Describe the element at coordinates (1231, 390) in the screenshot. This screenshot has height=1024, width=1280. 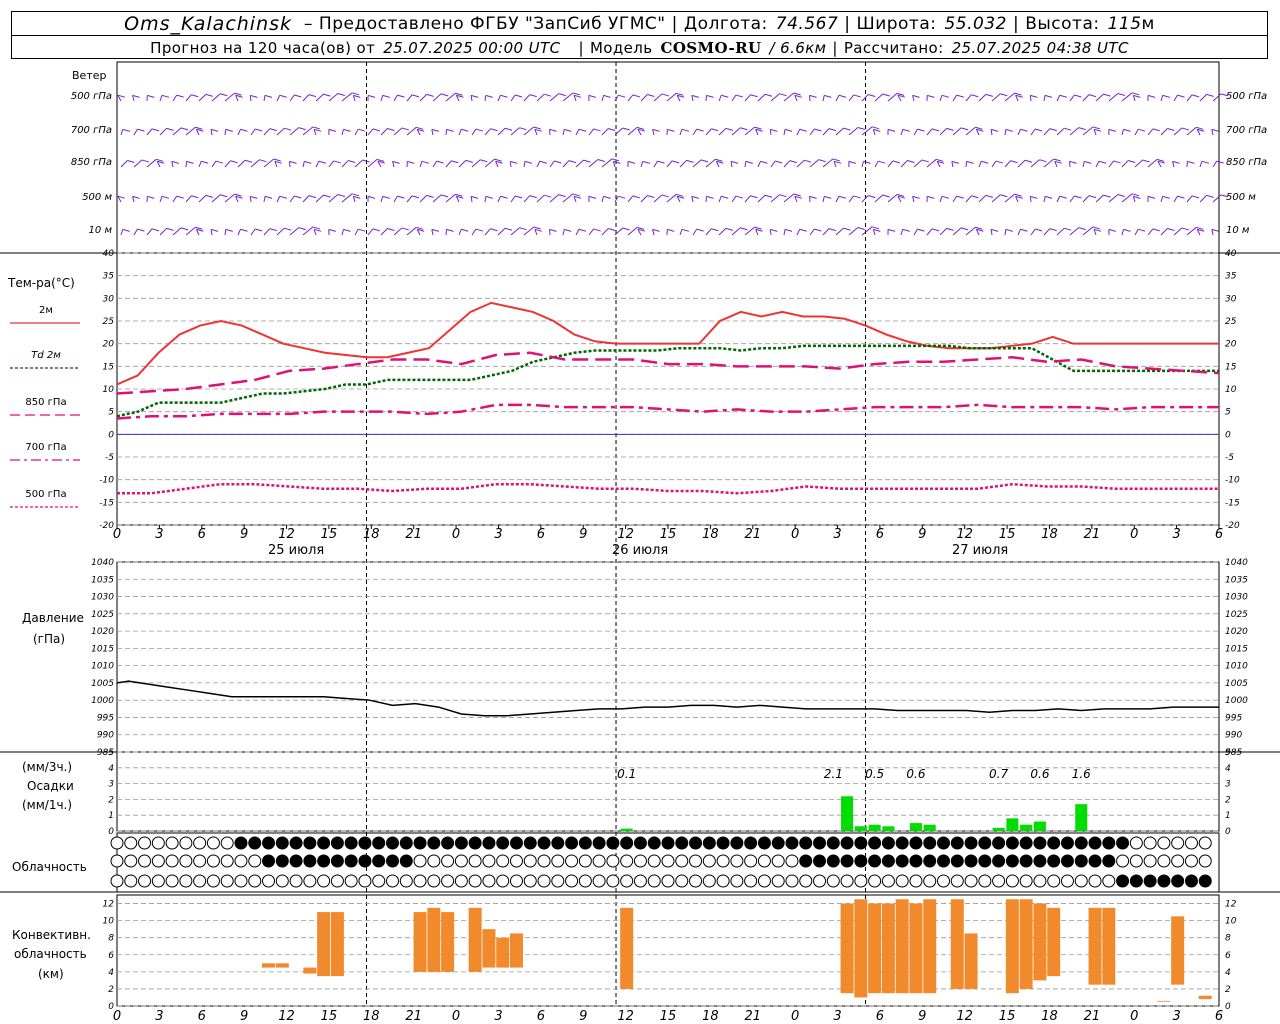
I see `temp-ytick-right: 10` at that location.